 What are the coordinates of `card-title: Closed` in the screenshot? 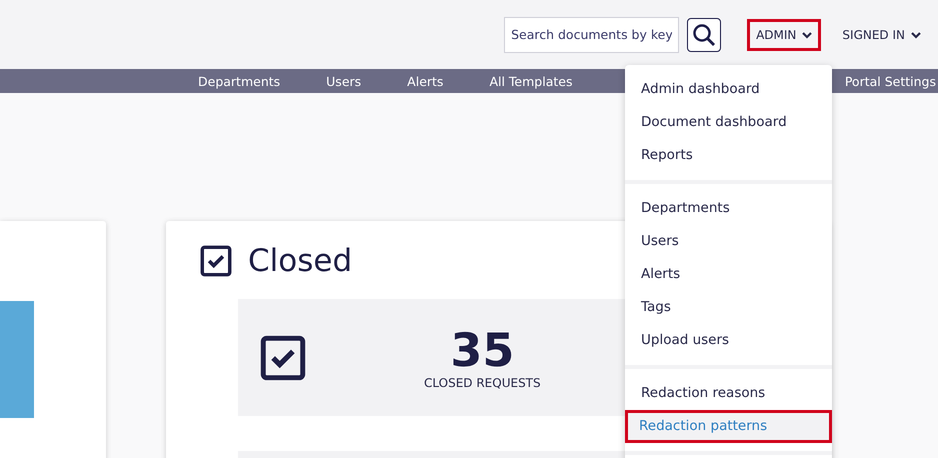 It's located at (300, 261).